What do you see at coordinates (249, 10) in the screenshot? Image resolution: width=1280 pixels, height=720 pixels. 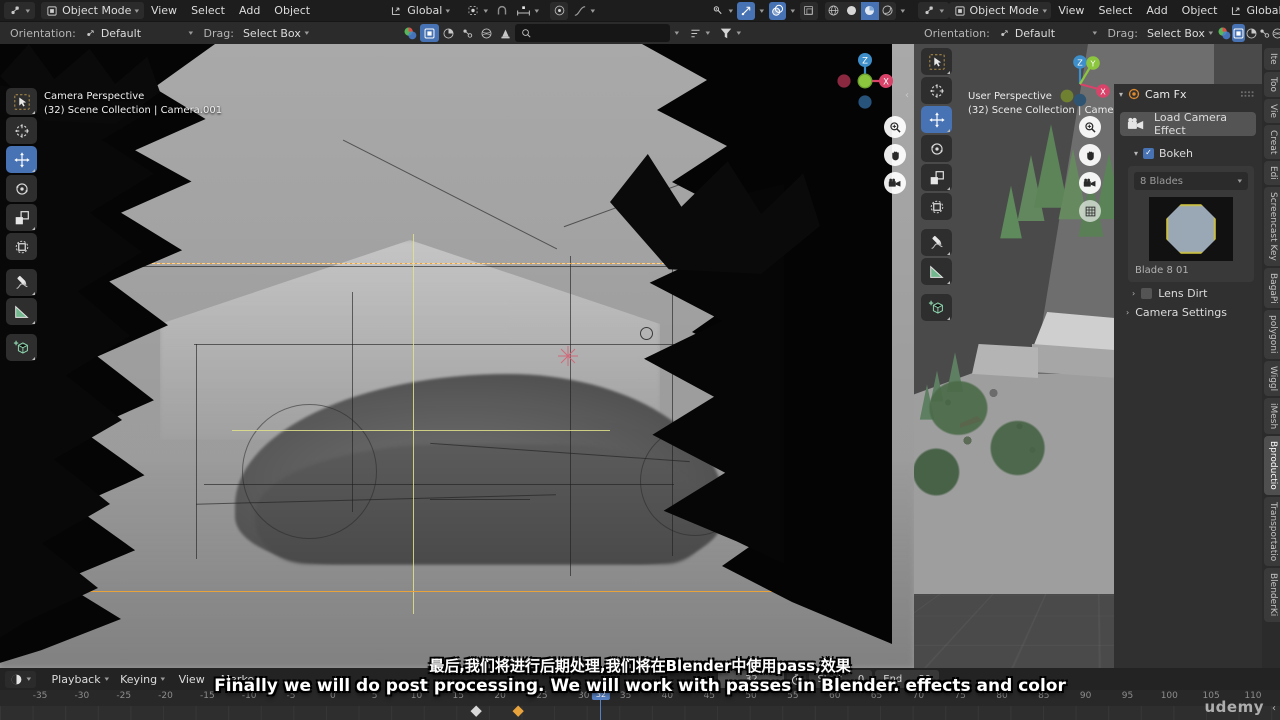 I see `menu-add: Add` at bounding box center [249, 10].